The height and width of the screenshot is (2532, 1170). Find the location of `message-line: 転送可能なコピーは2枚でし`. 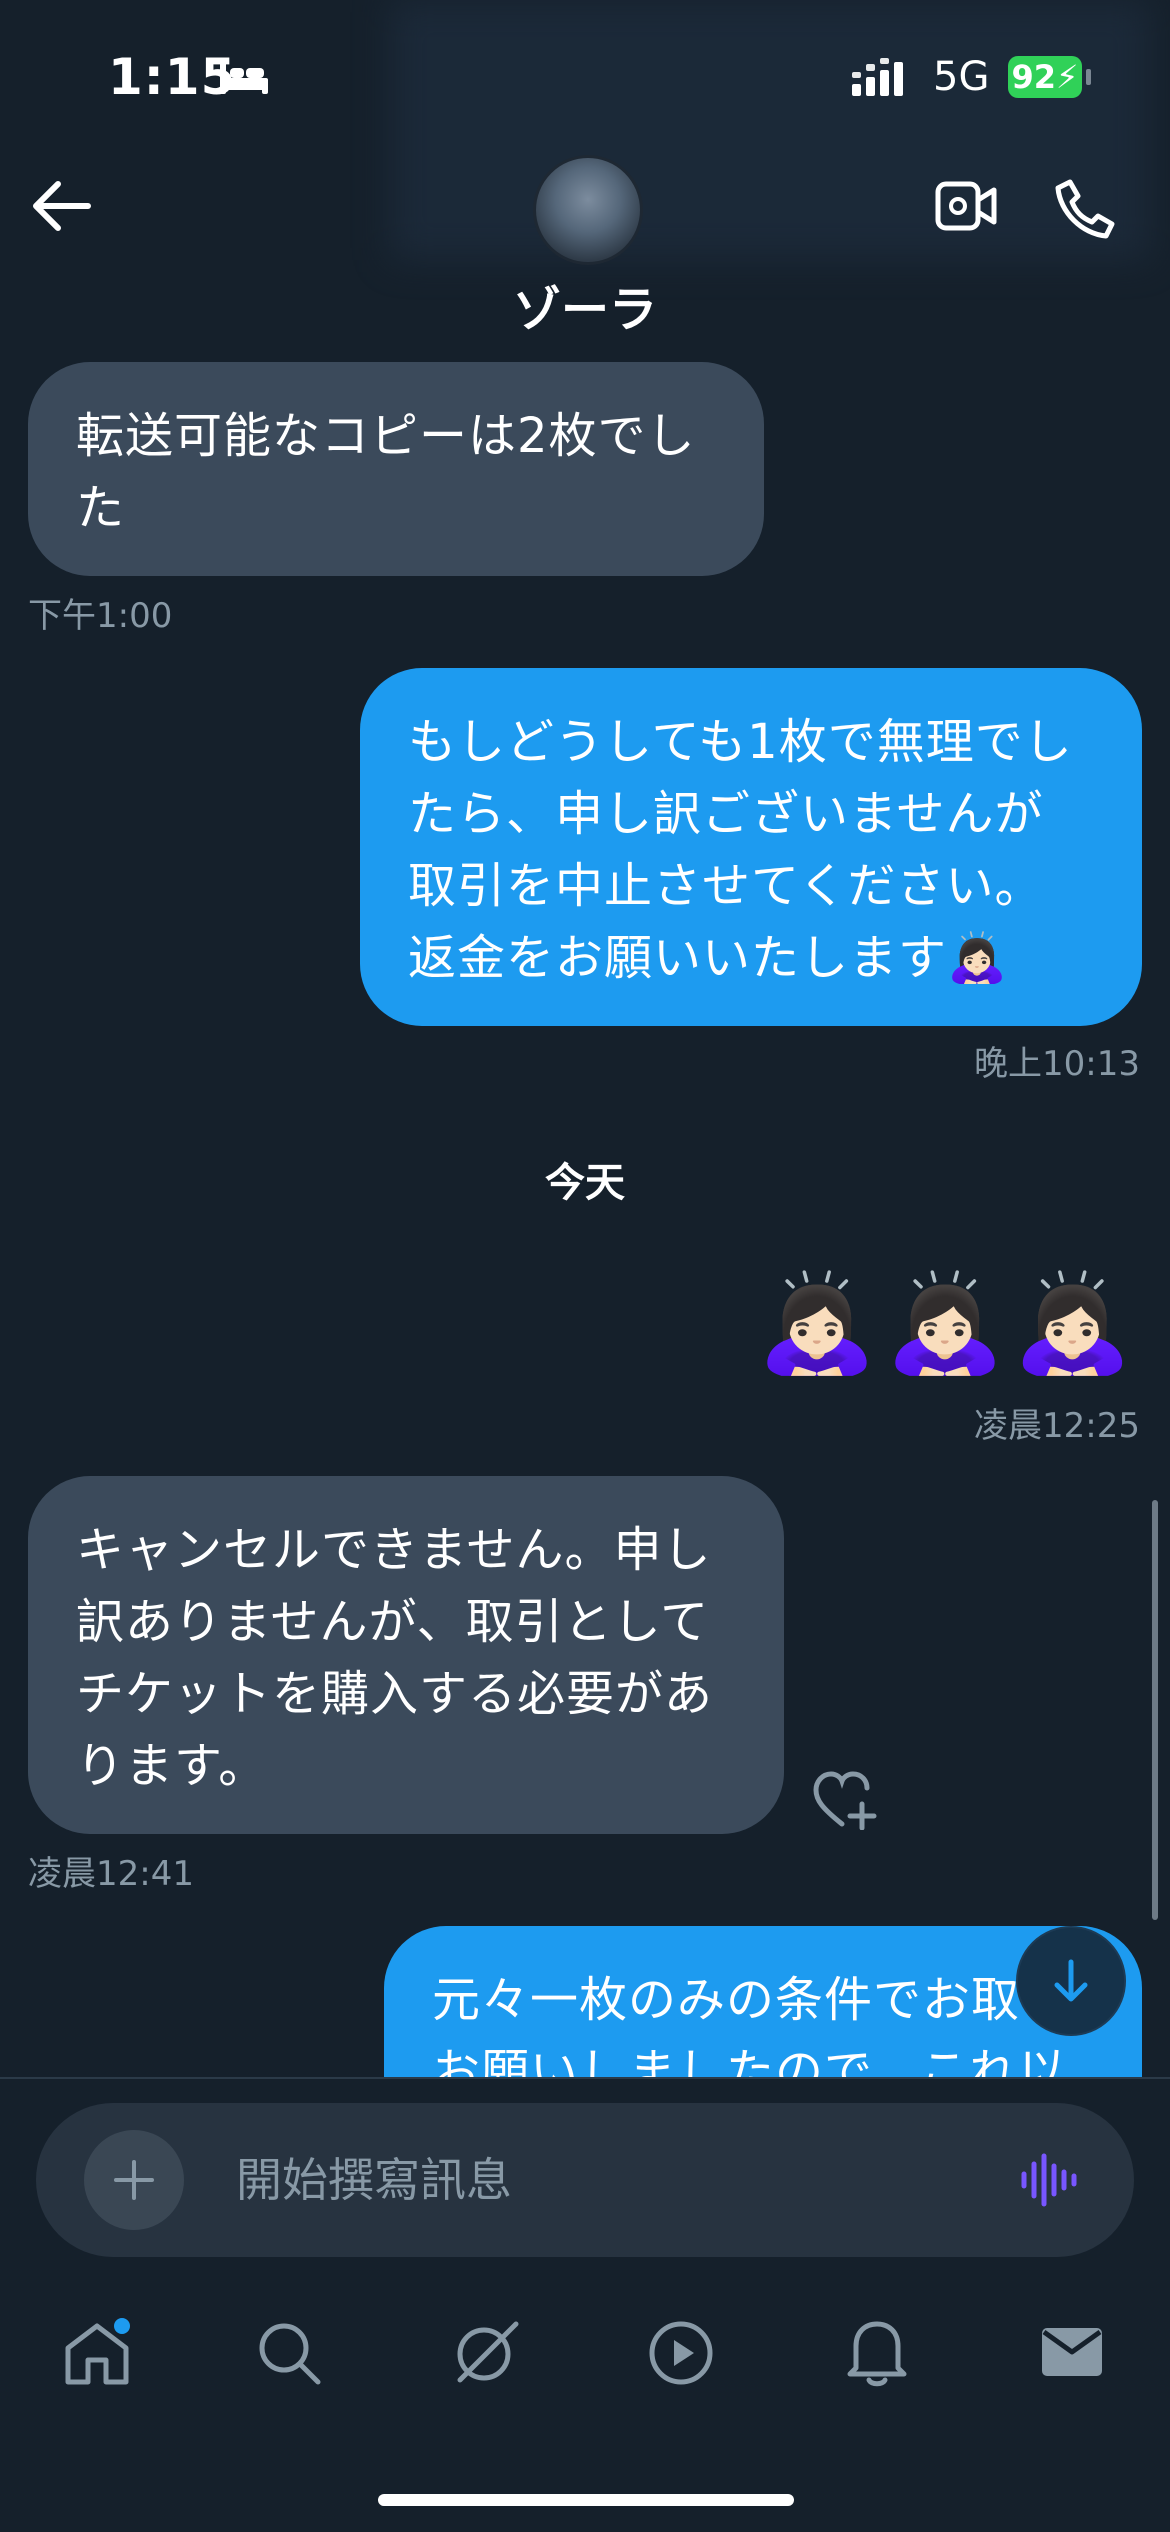

message-line: 転送可能なコピーは2枚でし is located at coordinates (386, 436).